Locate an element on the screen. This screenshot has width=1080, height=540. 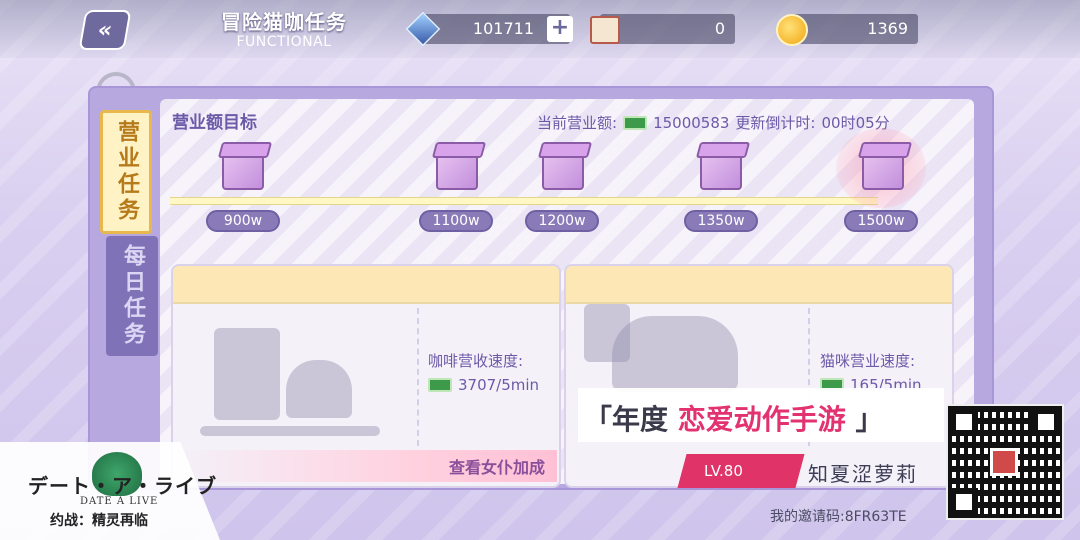
ad-slogan: 「年度 恋爱动作手游 」 is located at coordinates (734, 418).